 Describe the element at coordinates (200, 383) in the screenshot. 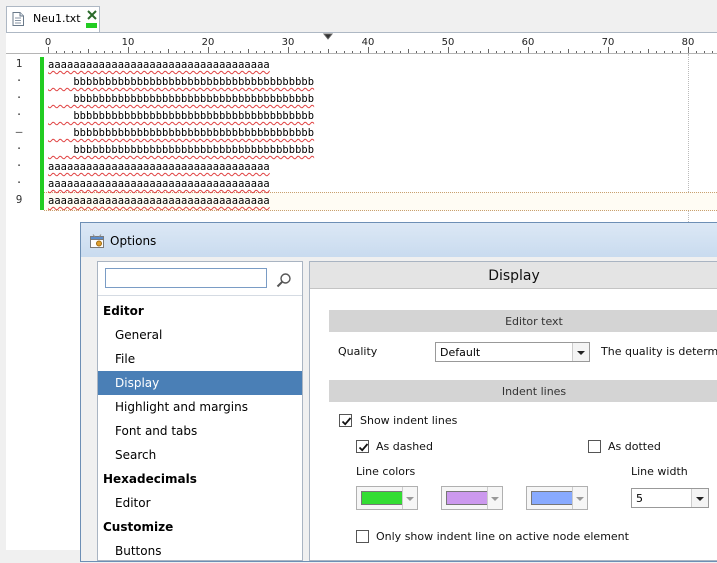

I see `nav-item-display: Display` at that location.